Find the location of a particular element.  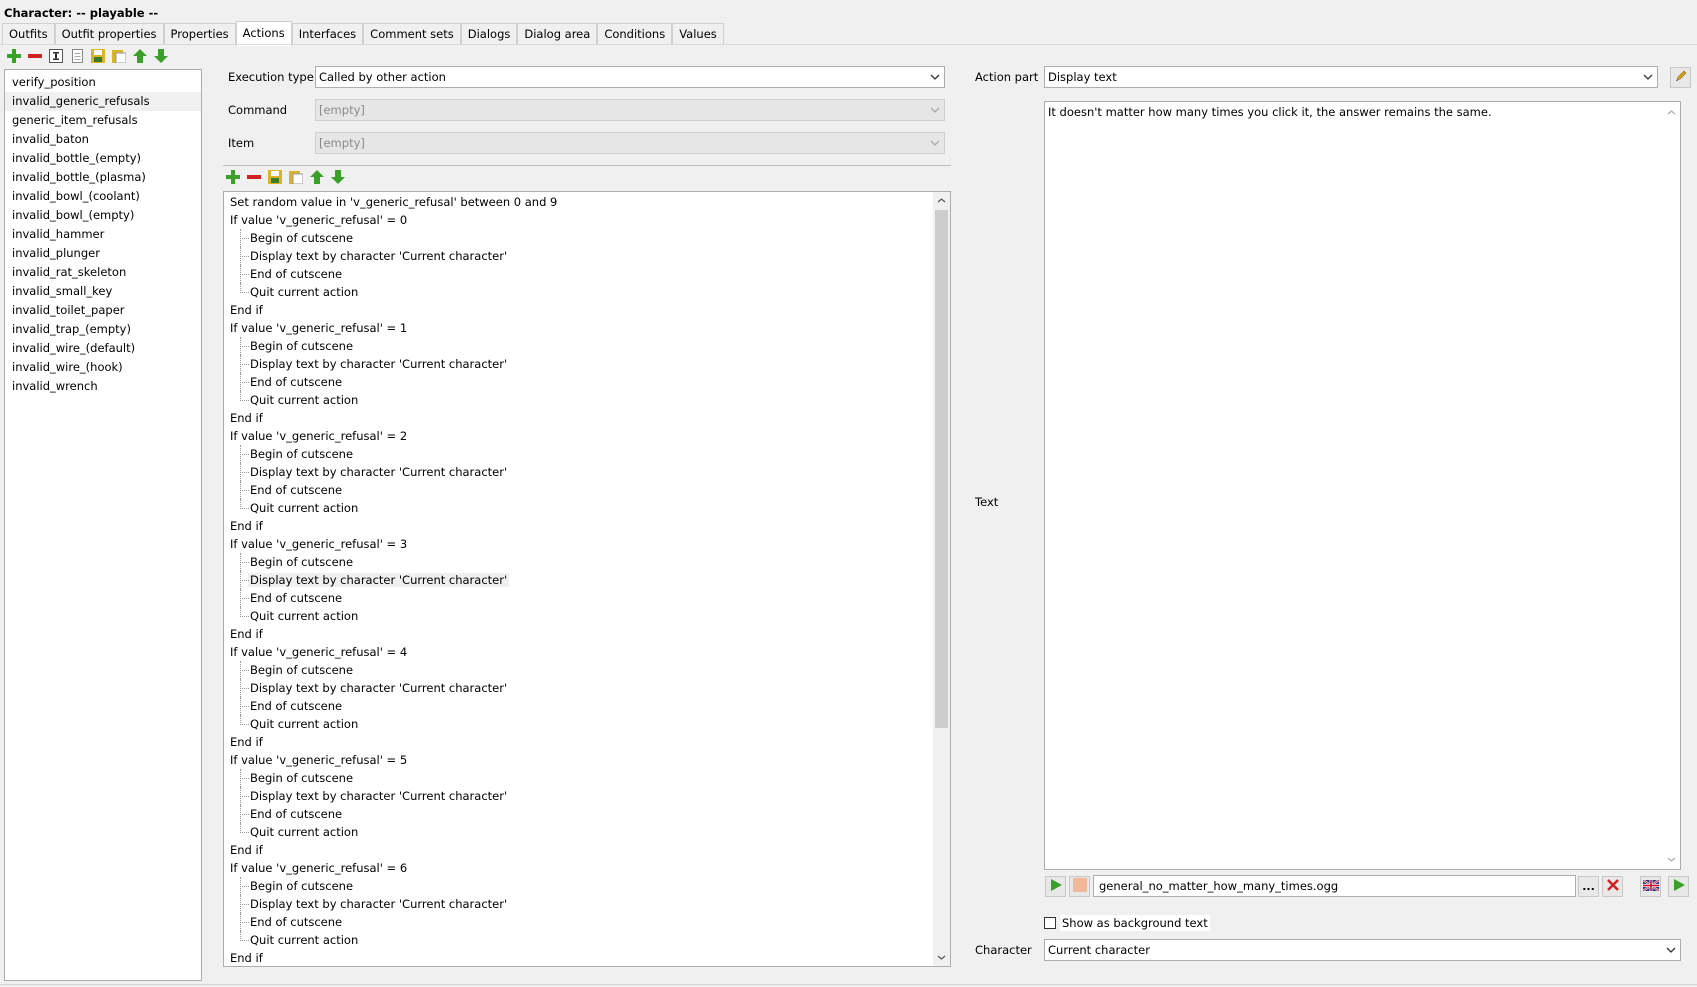

list-item: invalid_trap_(empty) is located at coordinates (103, 329).